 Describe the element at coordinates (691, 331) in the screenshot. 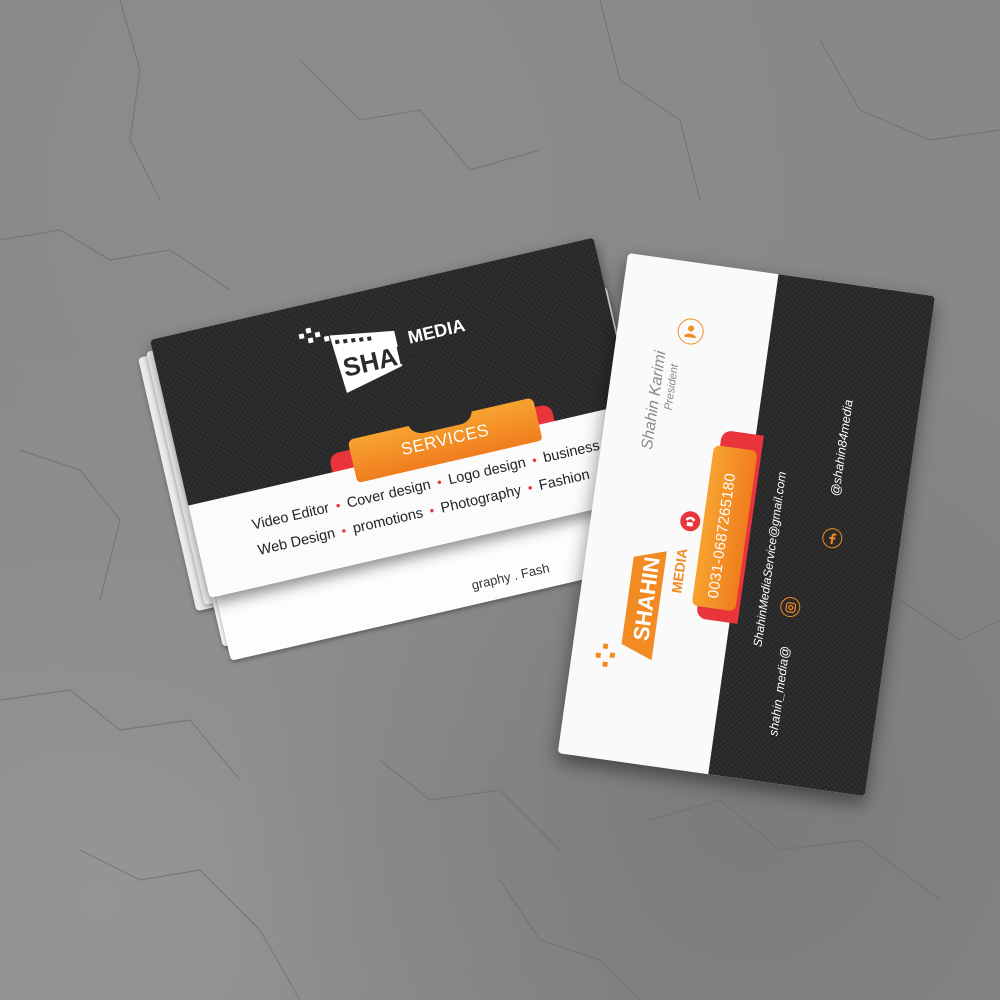

I see `person-icon` at that location.